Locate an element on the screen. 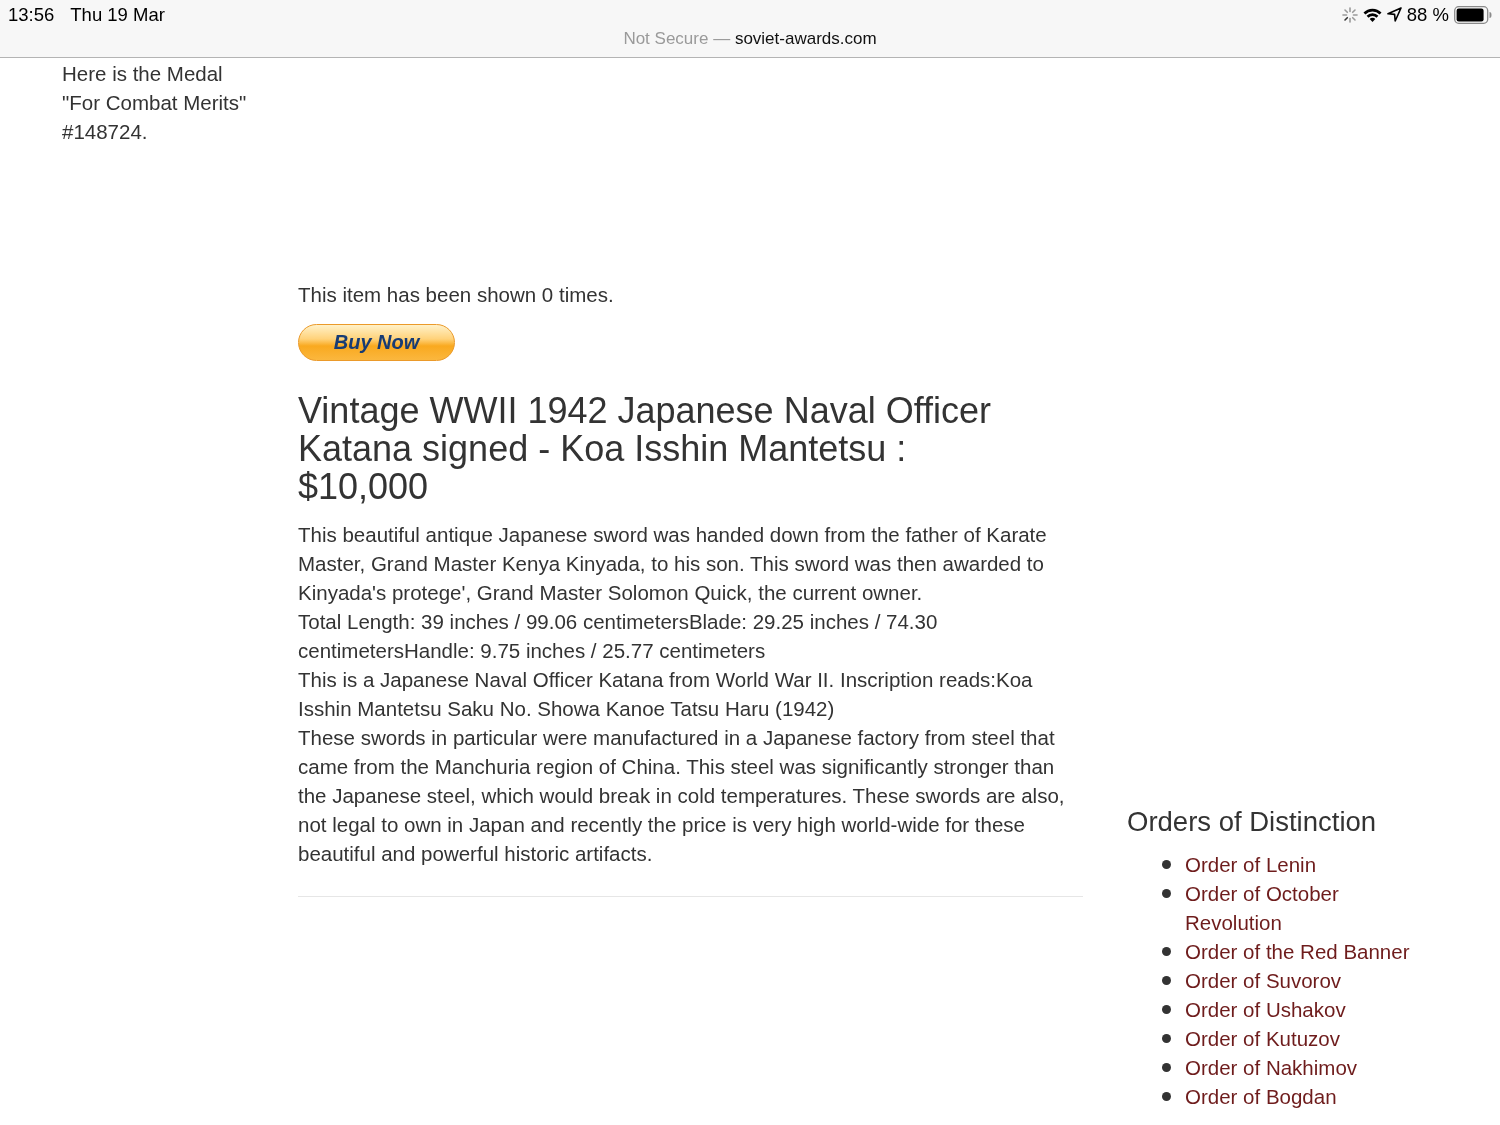  activity-spinner-icon is located at coordinates (1349, 14).